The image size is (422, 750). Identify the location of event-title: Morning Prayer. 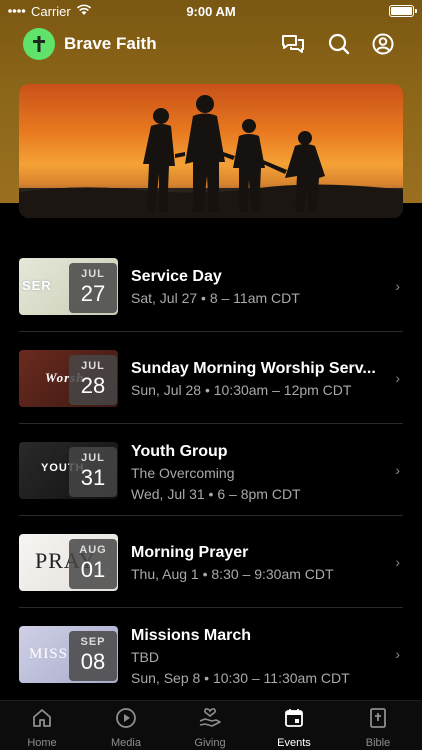
(190, 552).